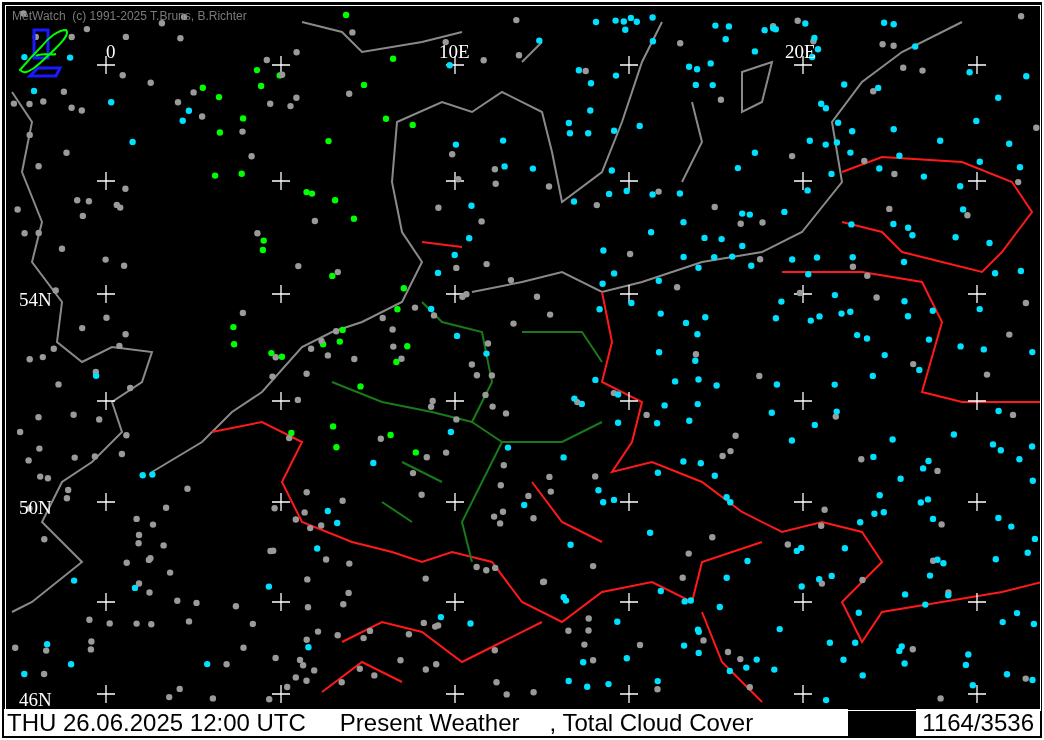  Describe the element at coordinates (156, 722) in the screenshot. I see `date-time-text: THU 26.06.2025 12:00 UTC` at that location.